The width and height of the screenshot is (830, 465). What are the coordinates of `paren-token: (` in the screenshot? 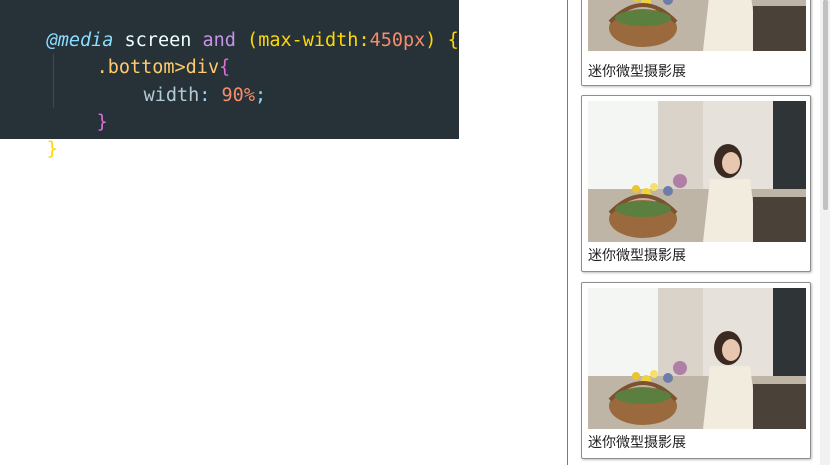 It's located at (247, 40).